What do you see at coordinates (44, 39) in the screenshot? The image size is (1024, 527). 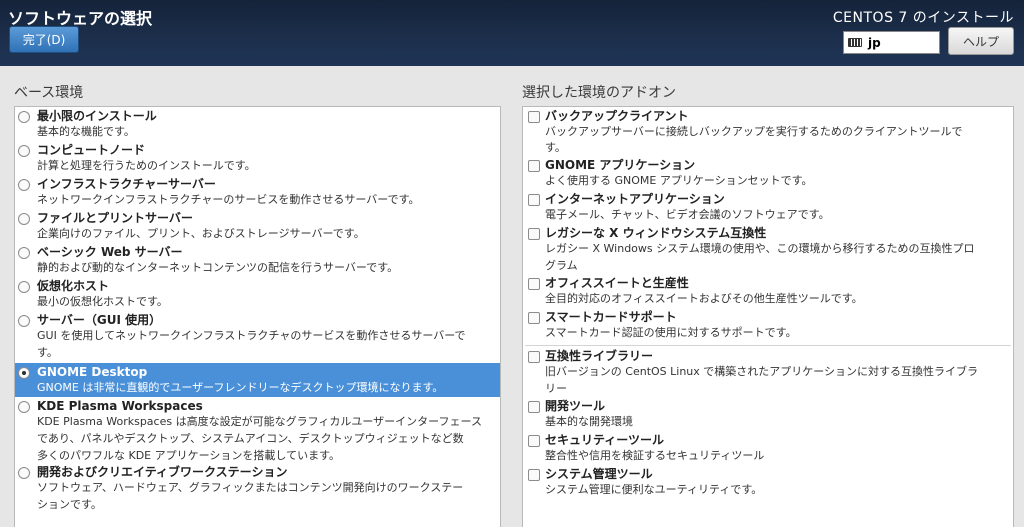 I see `done-button: 完了(D)` at bounding box center [44, 39].